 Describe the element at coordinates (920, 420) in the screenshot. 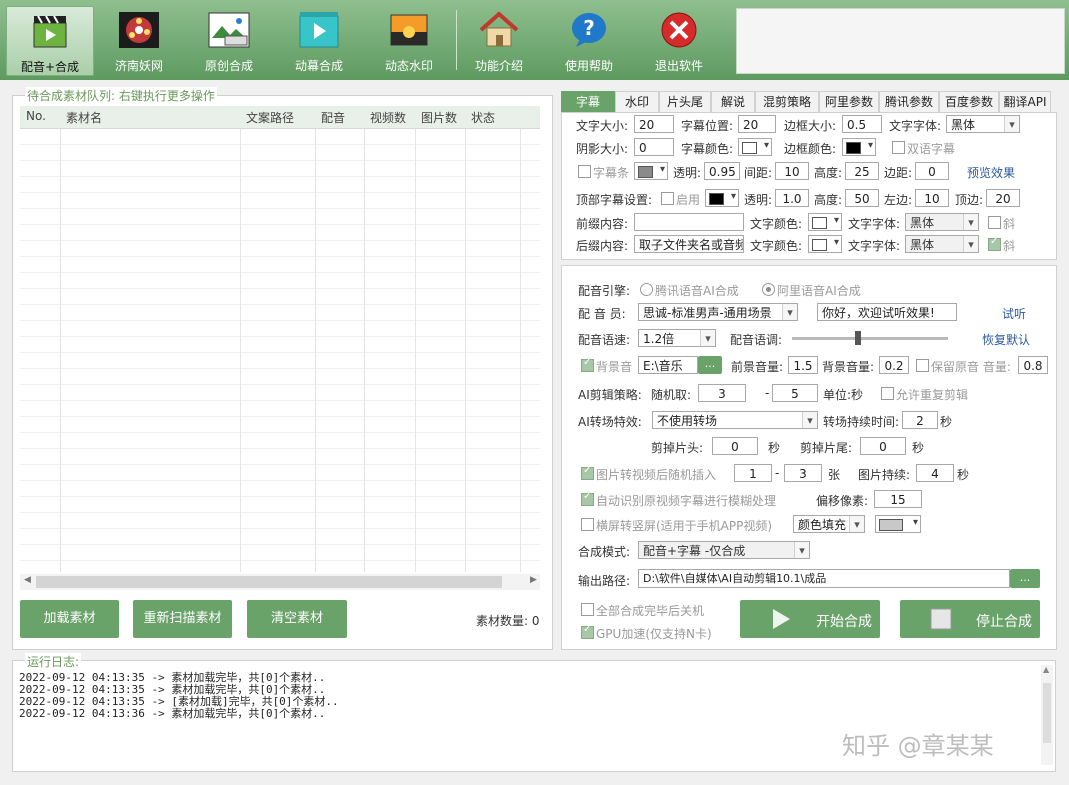

I see `transition-duration-input: 2` at that location.